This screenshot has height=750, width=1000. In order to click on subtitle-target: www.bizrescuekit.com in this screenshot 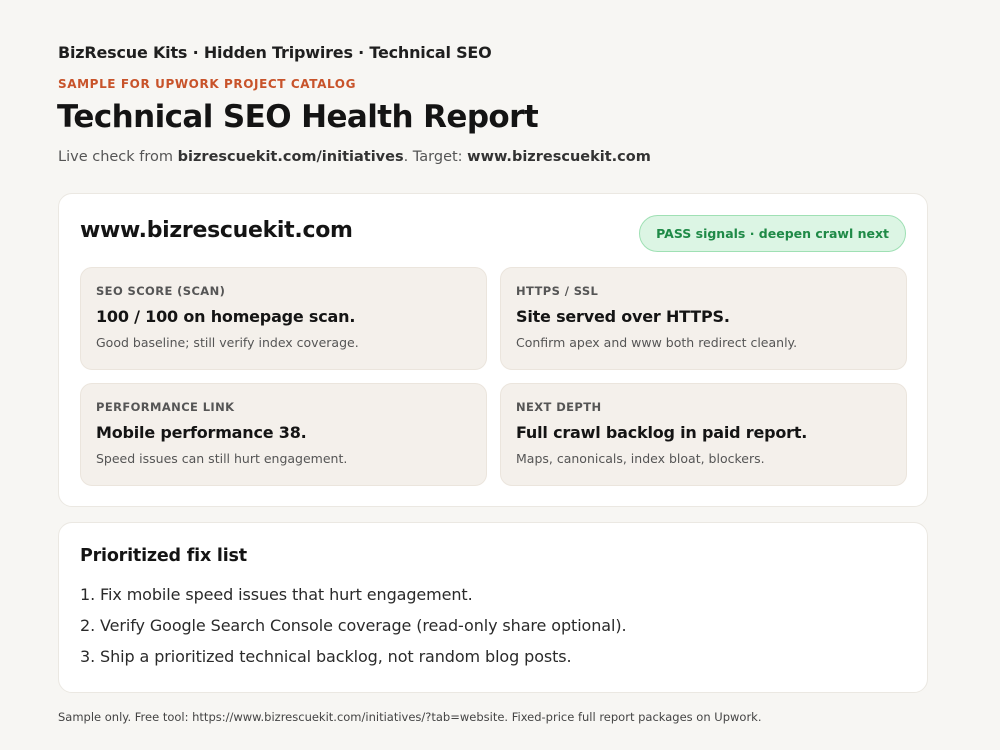, I will do `click(559, 157)`.